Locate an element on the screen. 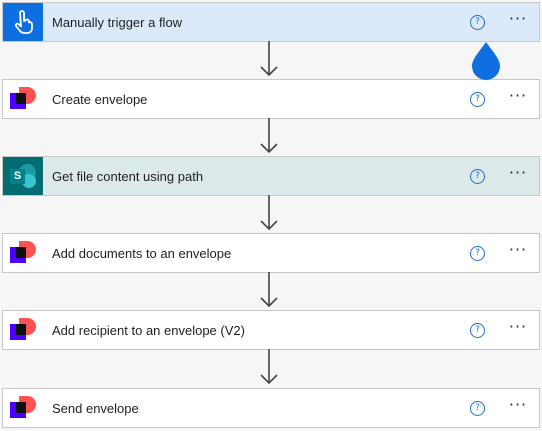 The image size is (542, 431). step-title: Add documents to an envelope is located at coordinates (142, 253).